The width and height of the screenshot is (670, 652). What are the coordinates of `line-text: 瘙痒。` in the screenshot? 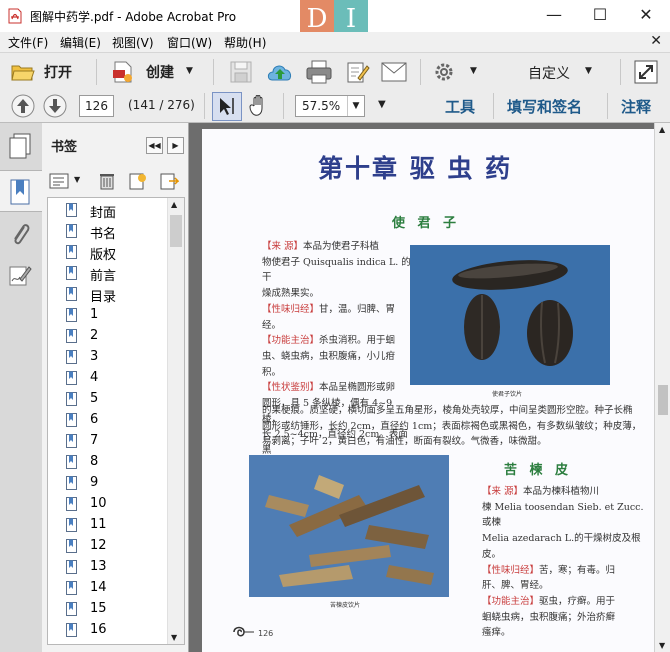 It's located at (496, 633).